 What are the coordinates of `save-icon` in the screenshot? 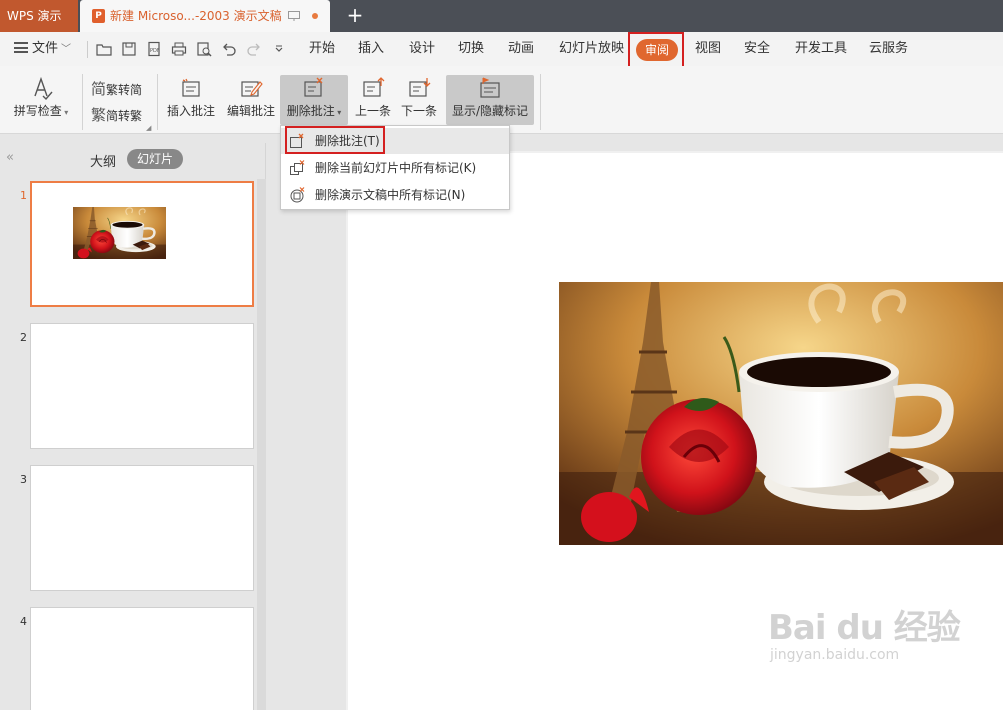 It's located at (129, 49).